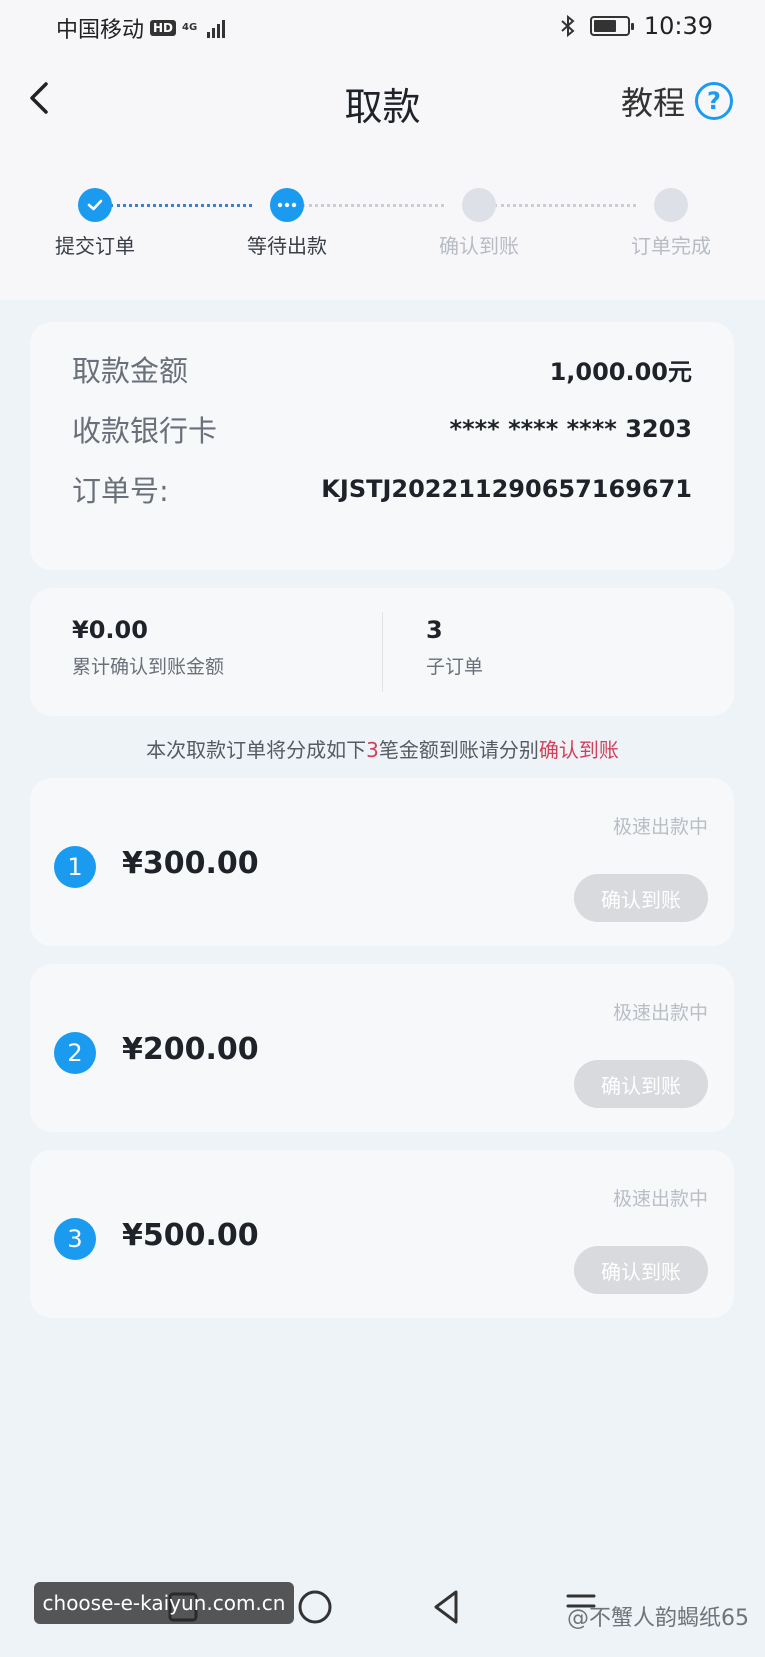 The image size is (765, 1657). What do you see at coordinates (148, 667) in the screenshot?
I see `confirmed-amount-label: 累计确认到账金额` at bounding box center [148, 667].